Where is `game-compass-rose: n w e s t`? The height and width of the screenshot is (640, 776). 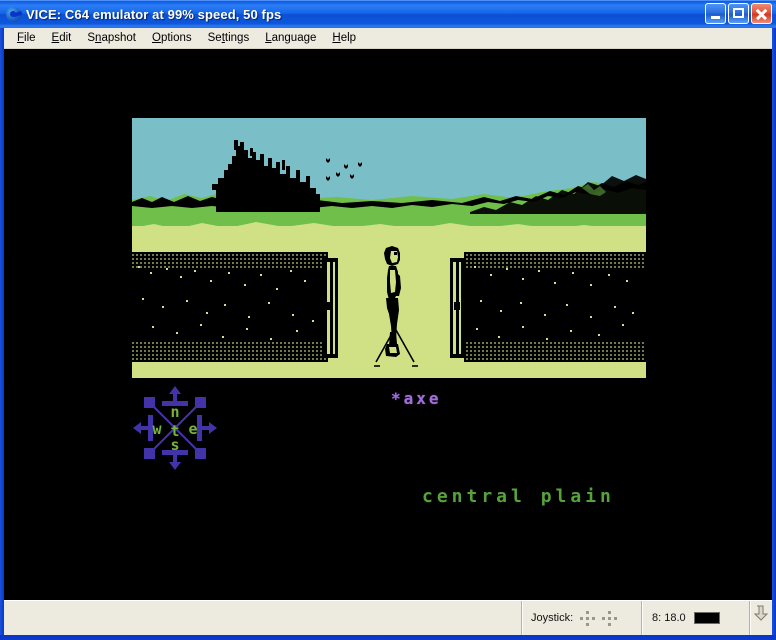 game-compass-rose: n w e s t is located at coordinates (175, 428).